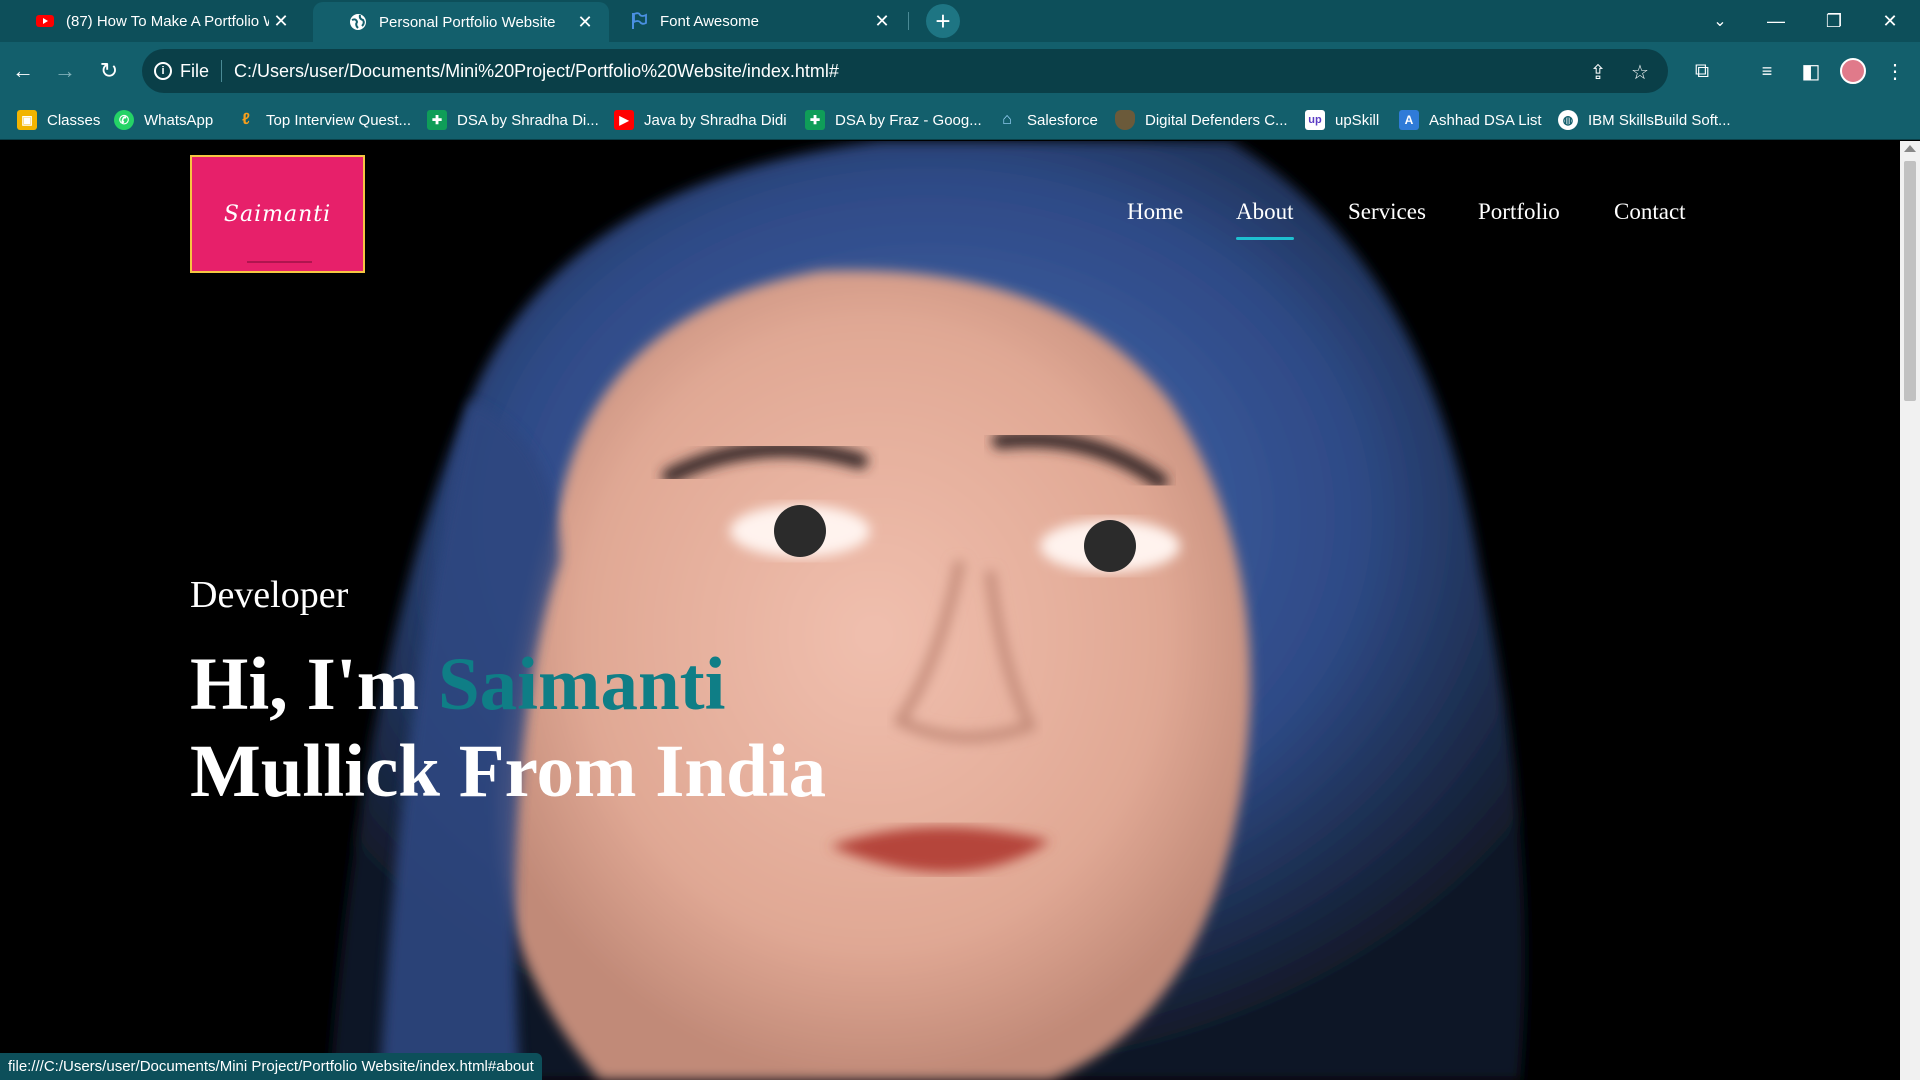  What do you see at coordinates (27, 120) in the screenshot?
I see `classroom-icon: ▣` at bounding box center [27, 120].